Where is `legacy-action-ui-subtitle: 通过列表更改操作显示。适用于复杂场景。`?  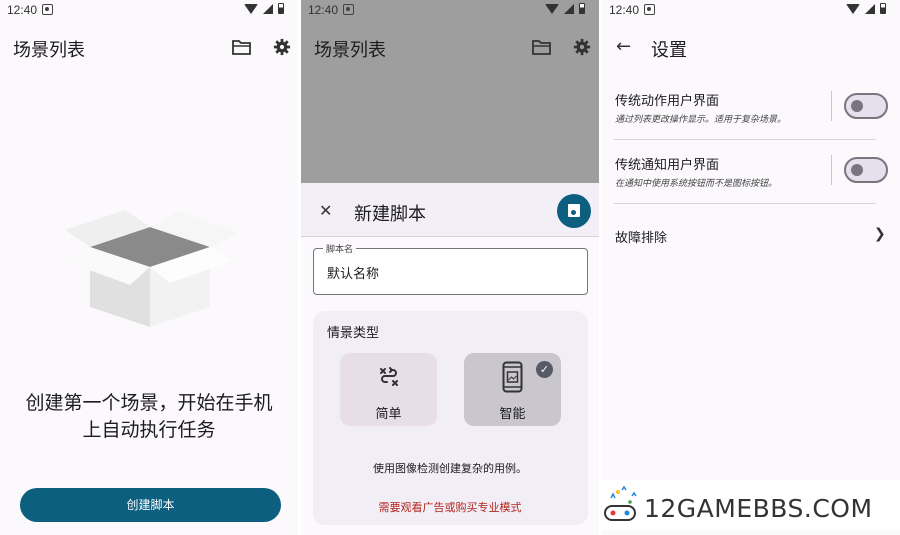
legacy-action-ui-subtitle: 通过列表更改操作显示。适用于复杂场景。 is located at coordinates (701, 120).